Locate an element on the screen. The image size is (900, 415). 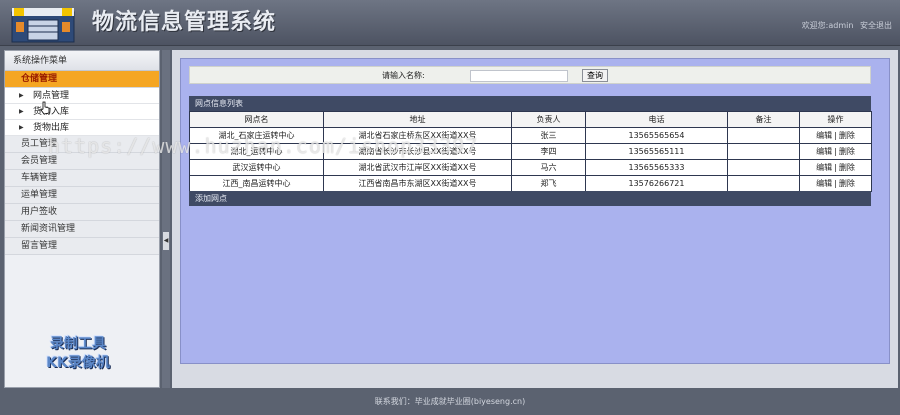
column-header: 网点名 is located at coordinates (256, 119).